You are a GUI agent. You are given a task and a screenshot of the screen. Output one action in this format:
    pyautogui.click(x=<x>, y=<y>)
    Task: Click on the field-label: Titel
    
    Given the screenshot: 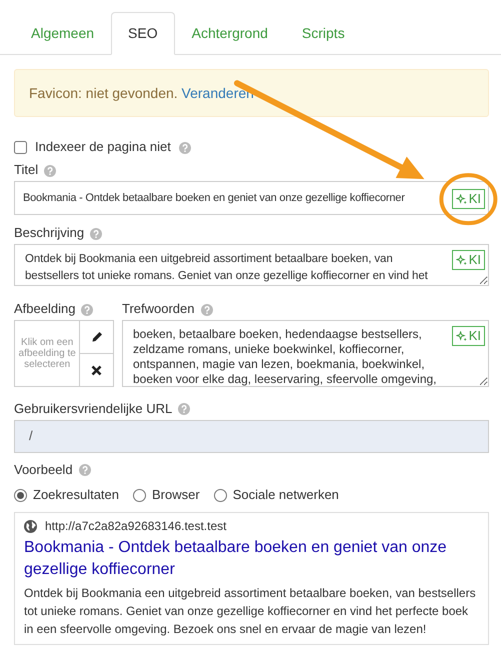 What is the action you would take?
    pyautogui.click(x=26, y=171)
    